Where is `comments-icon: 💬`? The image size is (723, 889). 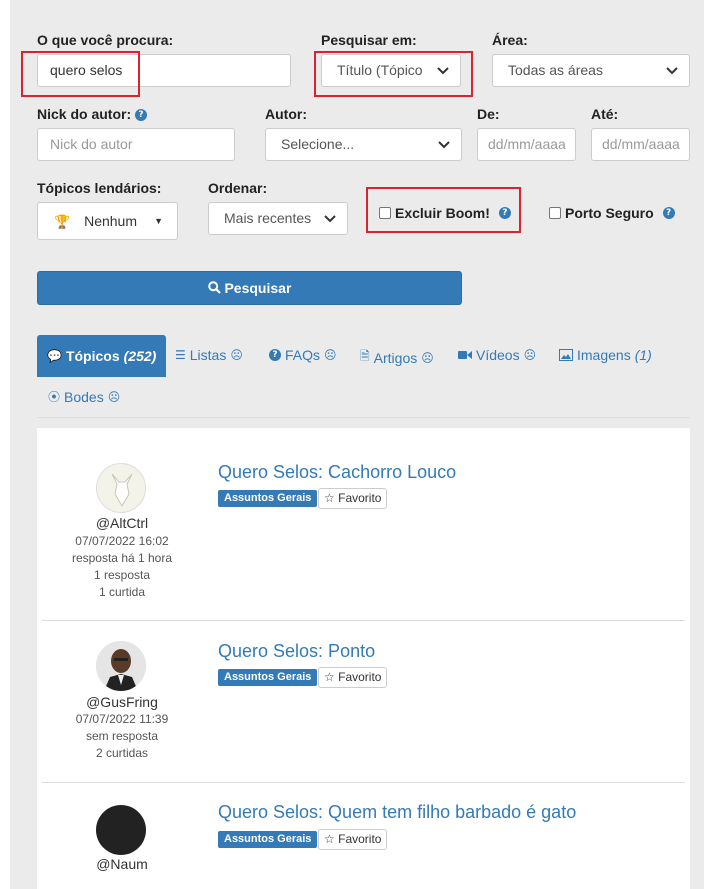 comments-icon: 💬 is located at coordinates (54, 356).